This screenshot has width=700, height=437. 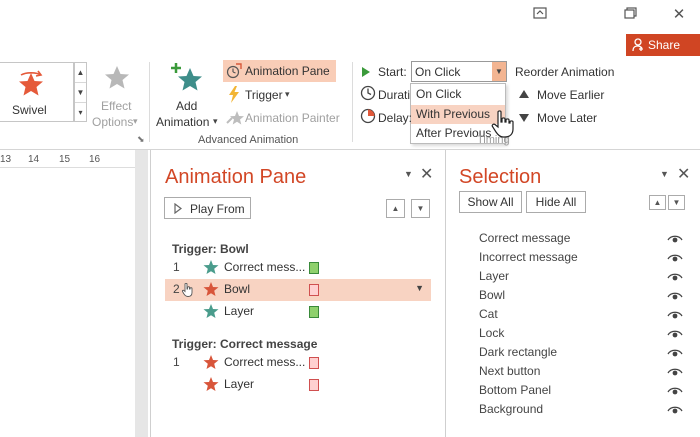 I want to click on close-icon: ✕, so click(x=679, y=15).